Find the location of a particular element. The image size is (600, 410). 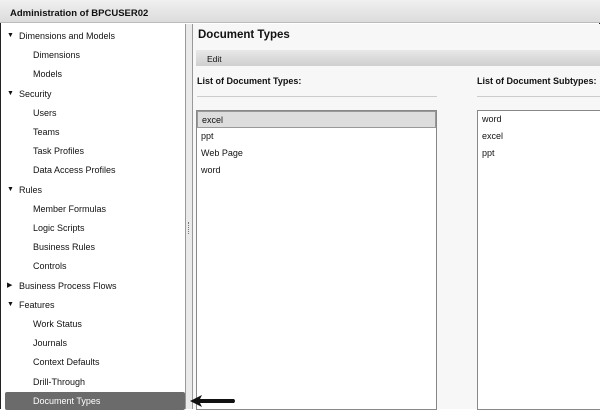

sidebar-item-label: Work Status is located at coordinates (57, 324).